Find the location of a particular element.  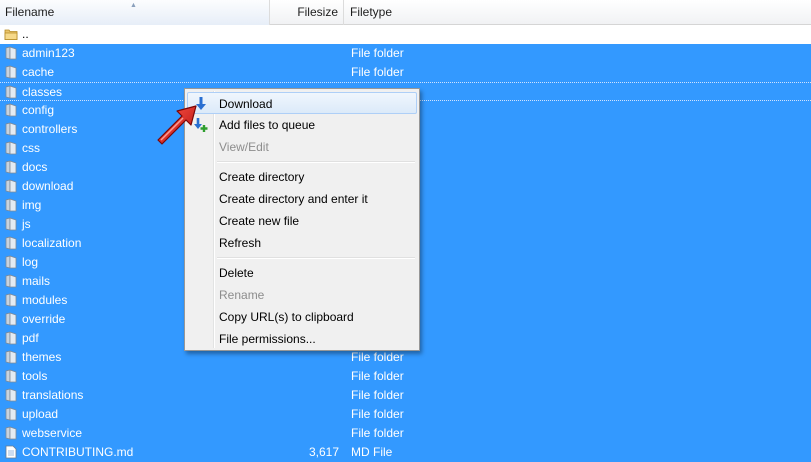

file-row-name: js is located at coordinates (26, 224).